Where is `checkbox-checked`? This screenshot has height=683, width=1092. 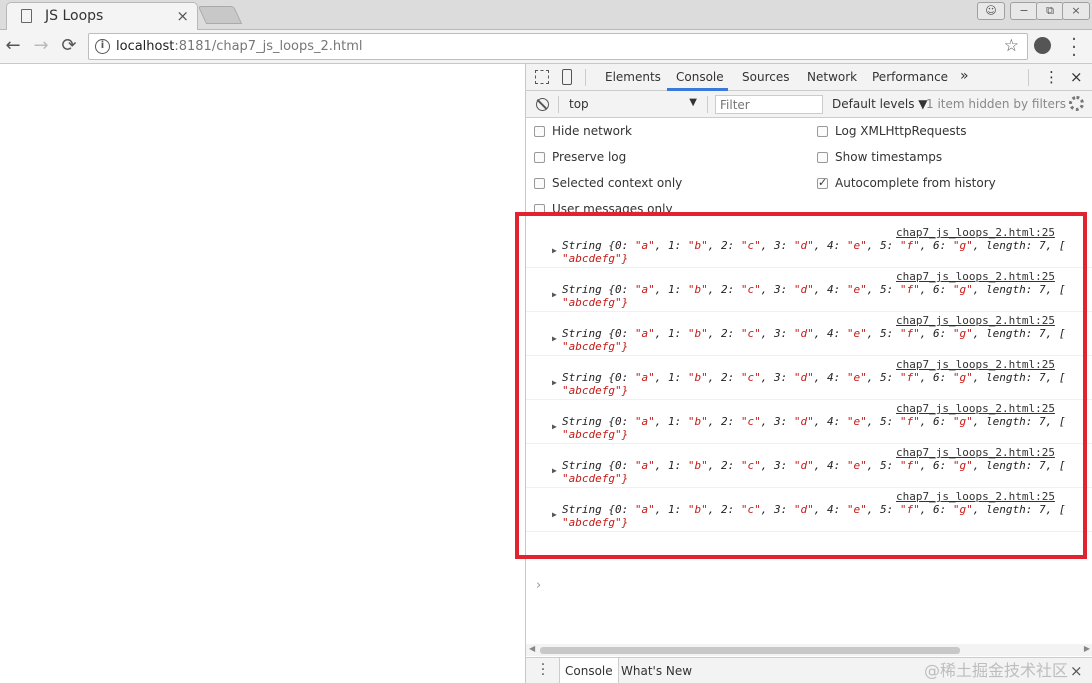
checkbox-checked is located at coordinates (822, 182).